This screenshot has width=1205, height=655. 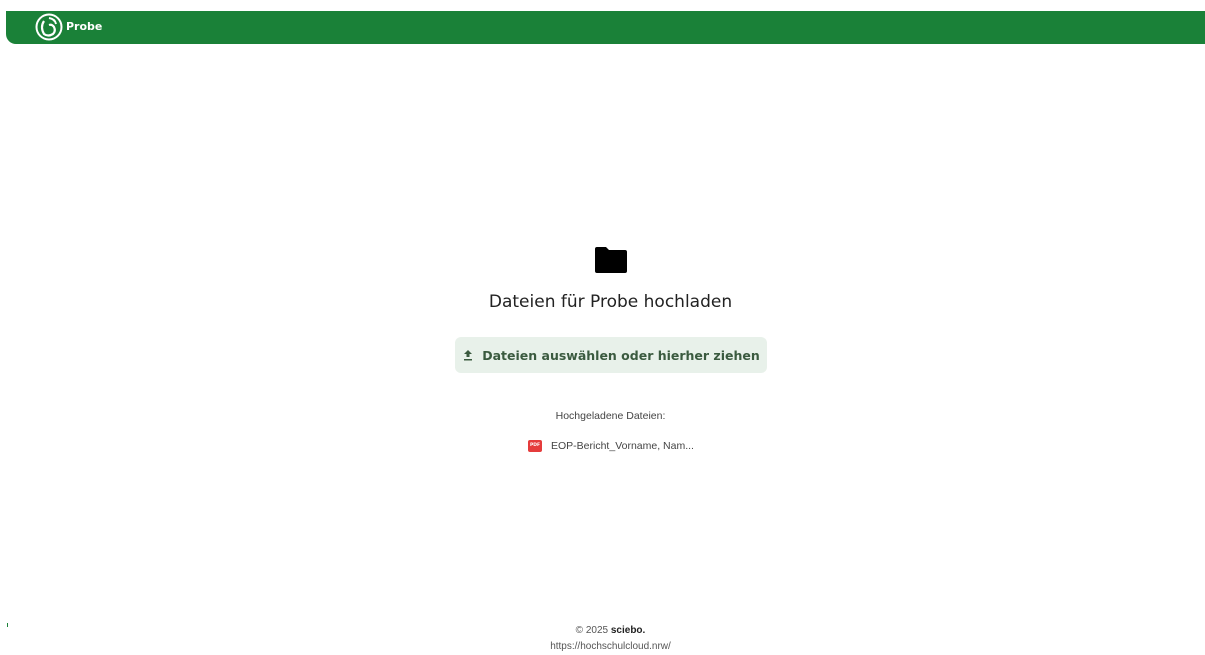 I want to click on uploaded-files-heading: Hochgeladene Dateien:, so click(x=610, y=416).